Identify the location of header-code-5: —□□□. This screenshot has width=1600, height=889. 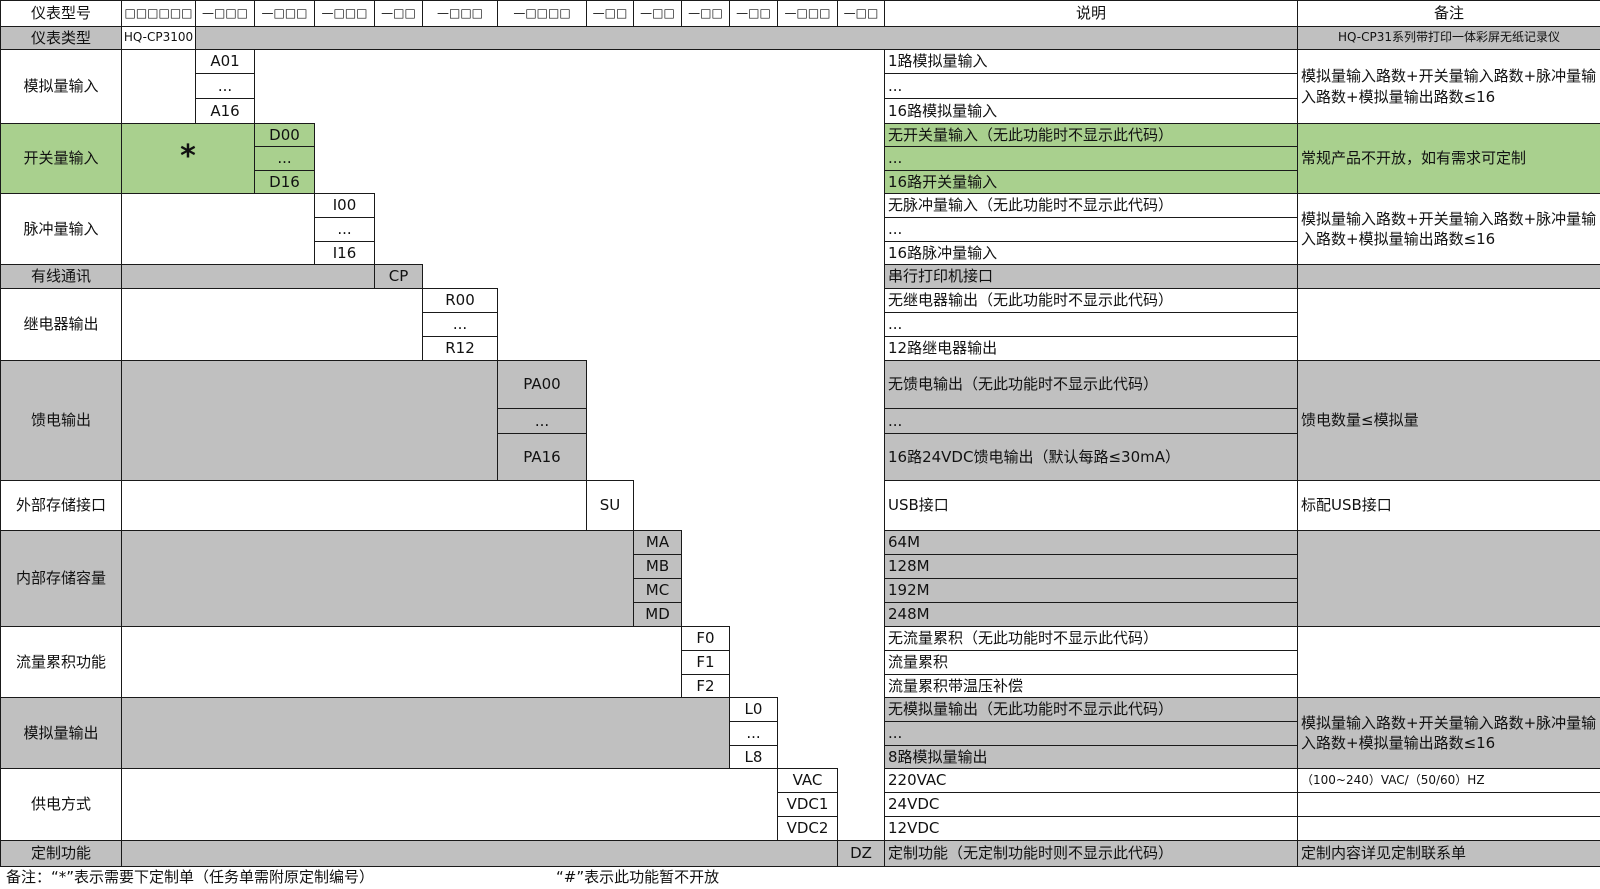
(460, 13).